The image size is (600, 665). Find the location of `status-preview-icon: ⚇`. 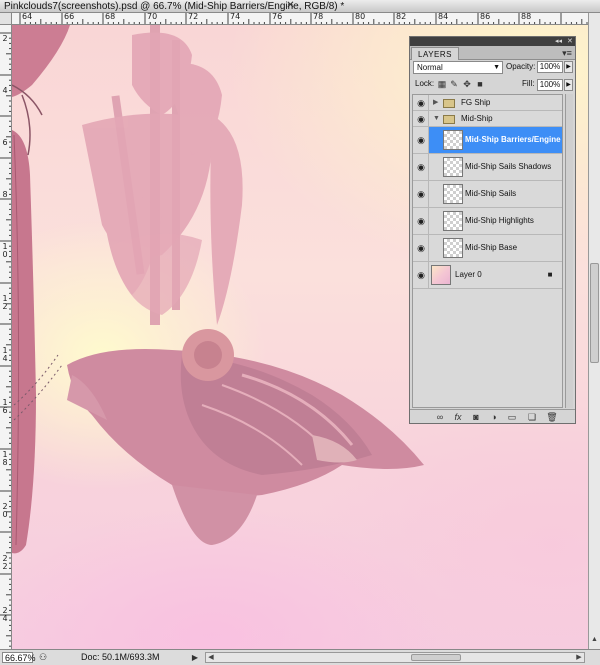

status-preview-icon: ⚇ is located at coordinates (43, 657).